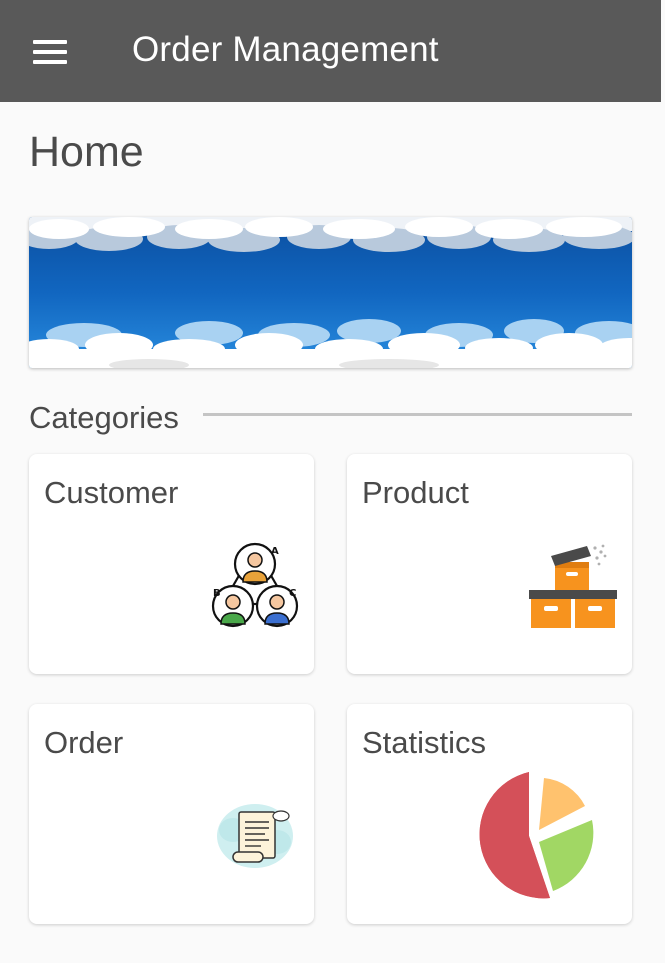 The height and width of the screenshot is (963, 665). What do you see at coordinates (536, 835) in the screenshot?
I see `pie-chart-icon` at bounding box center [536, 835].